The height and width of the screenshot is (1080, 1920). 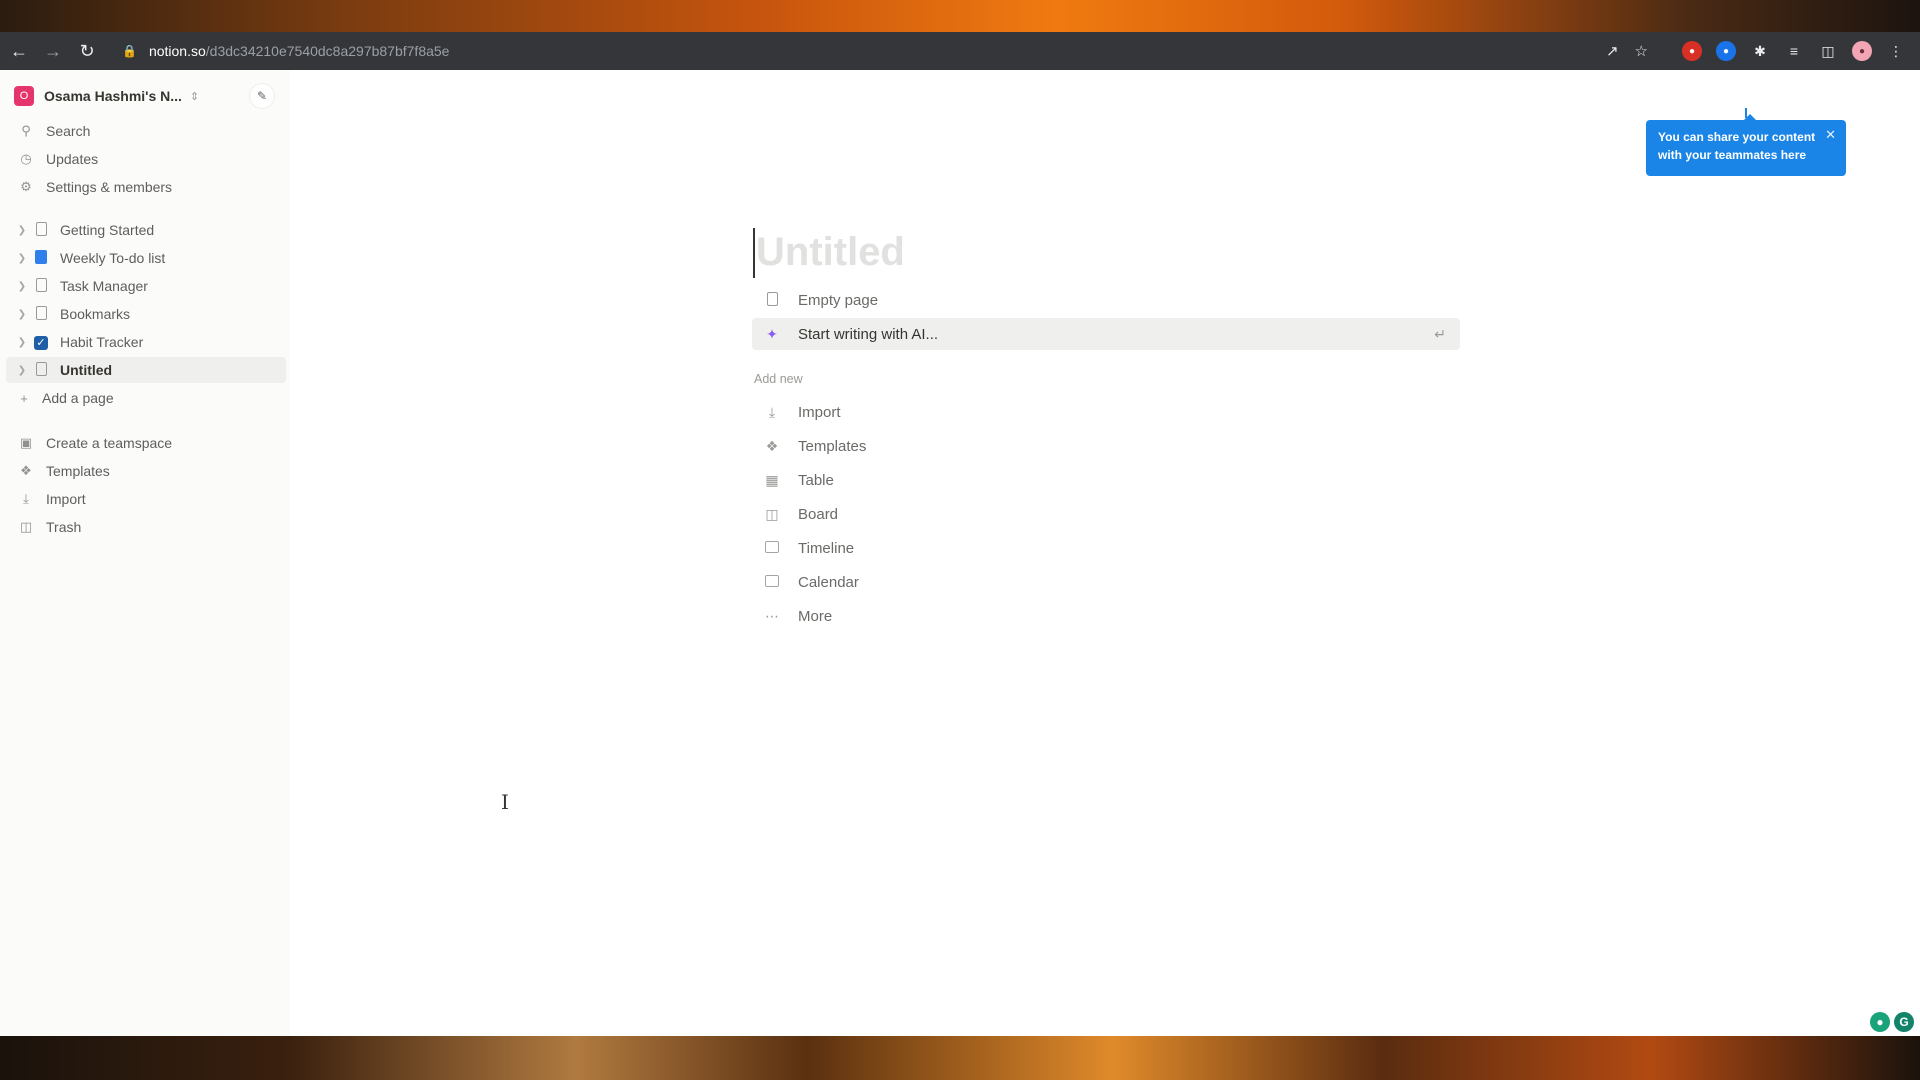 I want to click on omnibox-actions: ↗ ☆, so click(x=1627, y=51).